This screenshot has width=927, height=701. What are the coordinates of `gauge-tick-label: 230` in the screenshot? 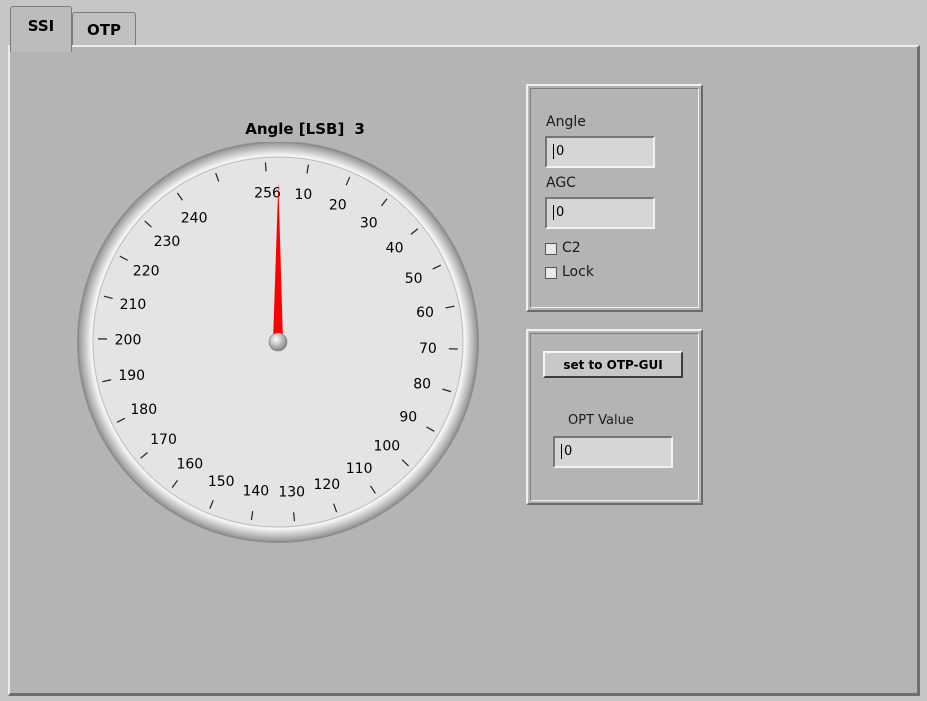 It's located at (167, 242).